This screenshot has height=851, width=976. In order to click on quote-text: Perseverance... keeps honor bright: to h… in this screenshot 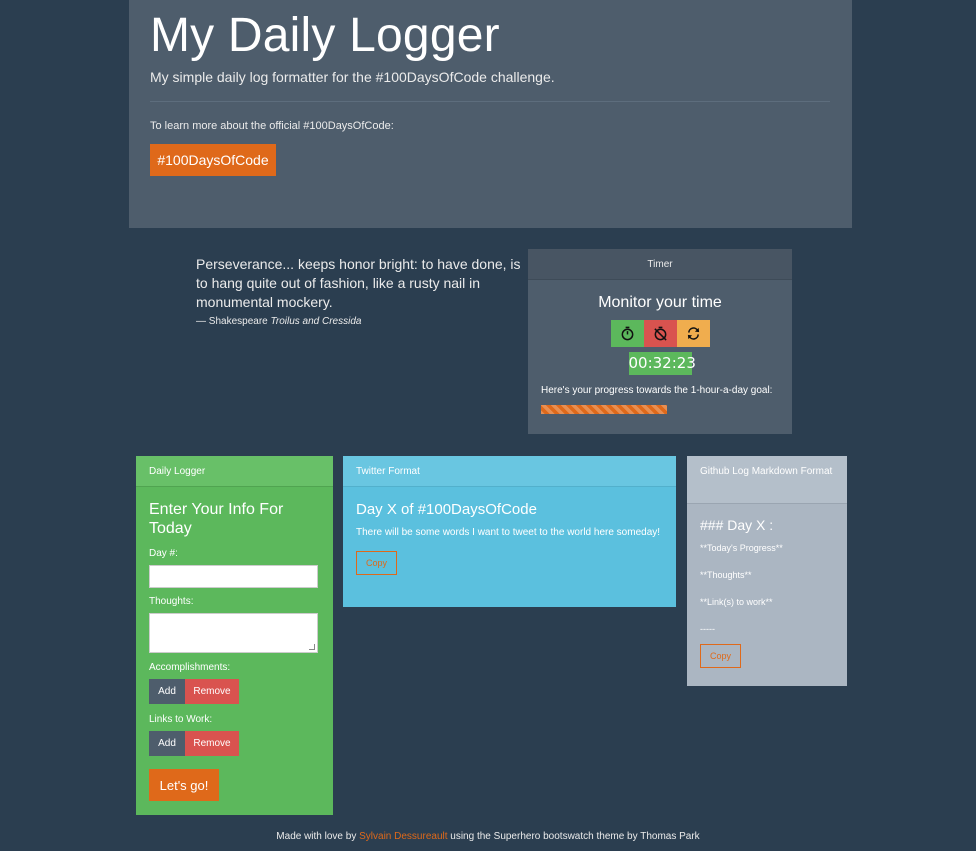, I will do `click(358, 283)`.